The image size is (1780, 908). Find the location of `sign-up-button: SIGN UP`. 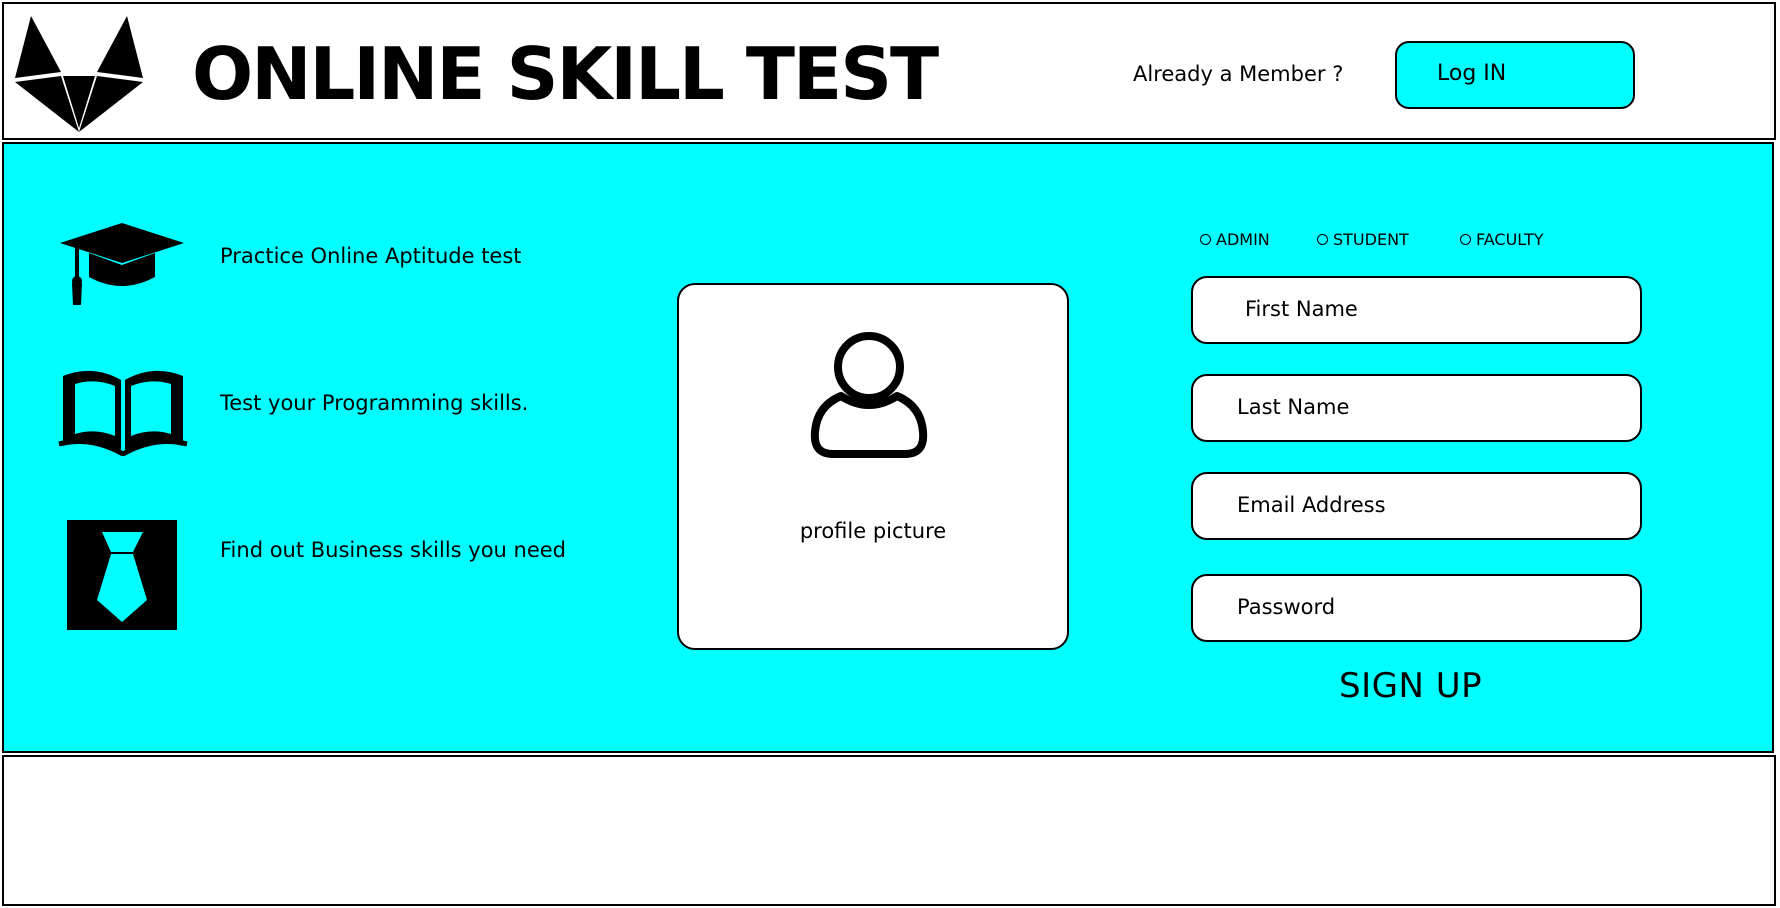

sign-up-button: SIGN UP is located at coordinates (1410, 686).